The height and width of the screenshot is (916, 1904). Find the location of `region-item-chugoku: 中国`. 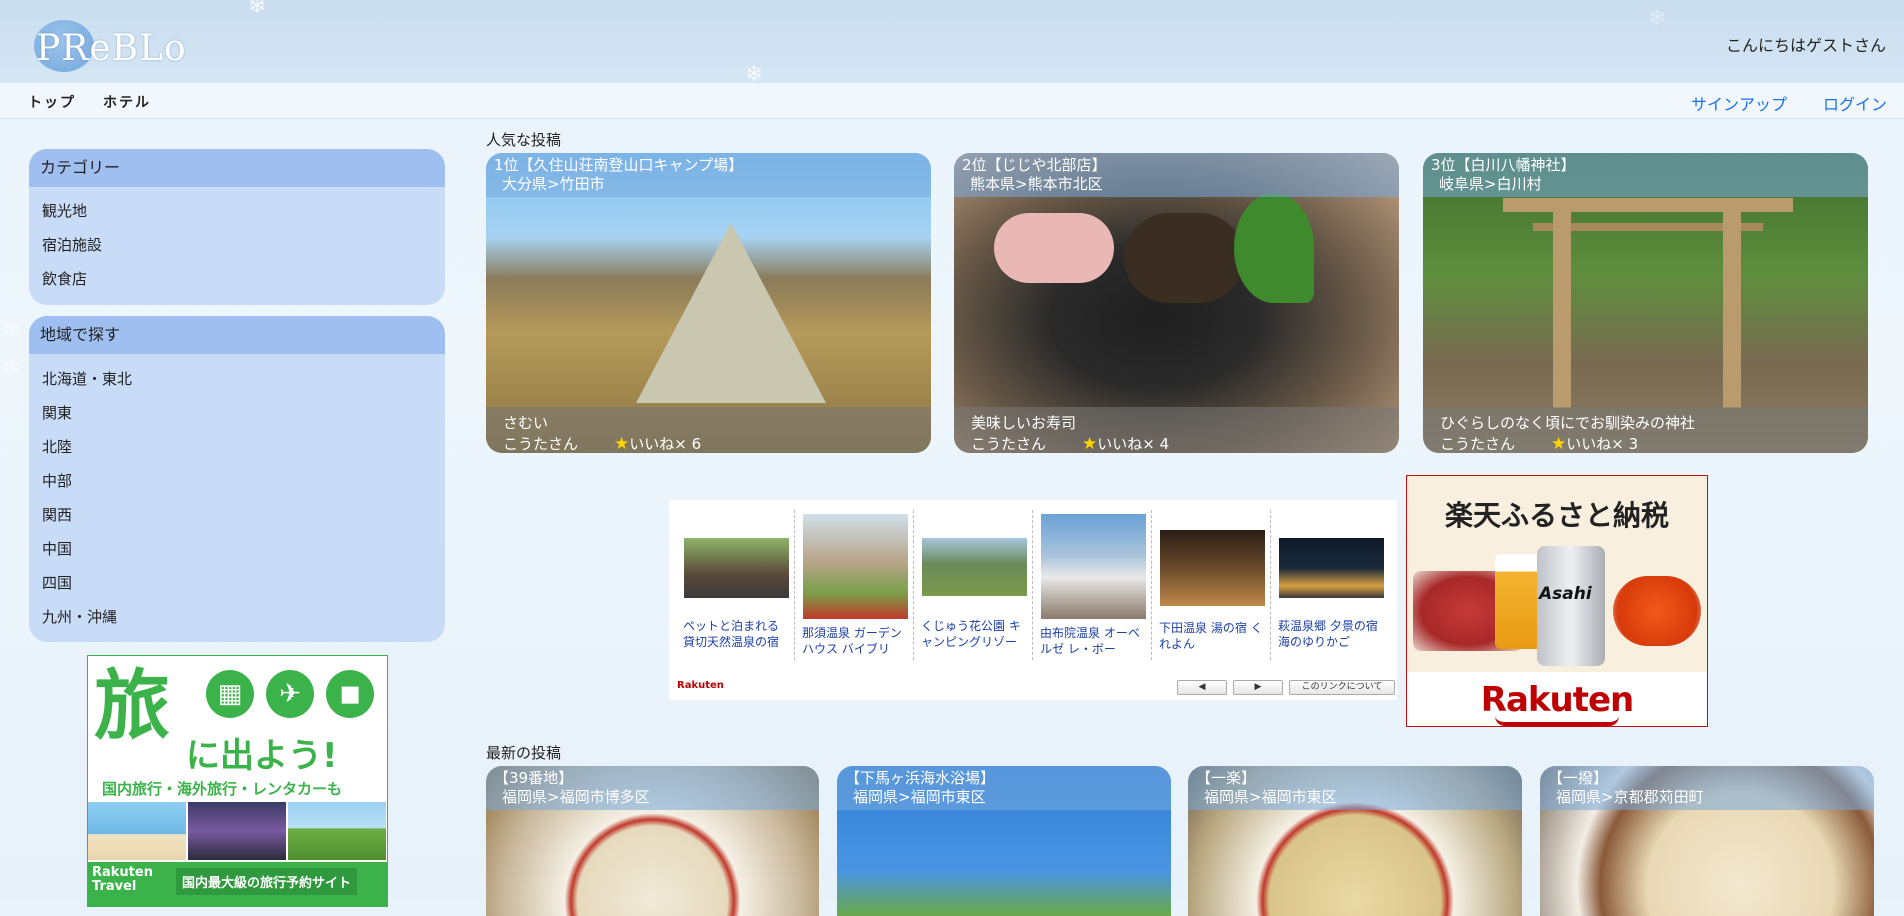

region-item-chugoku: 中国 is located at coordinates (237, 549).